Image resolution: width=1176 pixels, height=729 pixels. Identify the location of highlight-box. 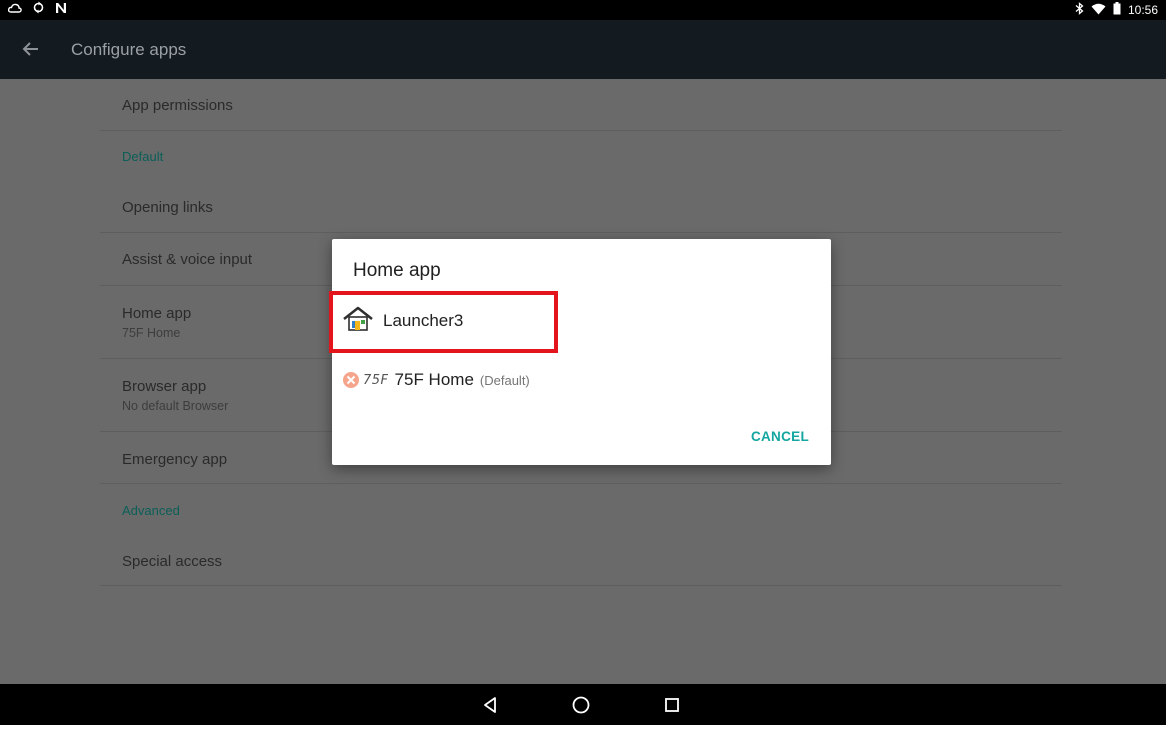
(443, 322).